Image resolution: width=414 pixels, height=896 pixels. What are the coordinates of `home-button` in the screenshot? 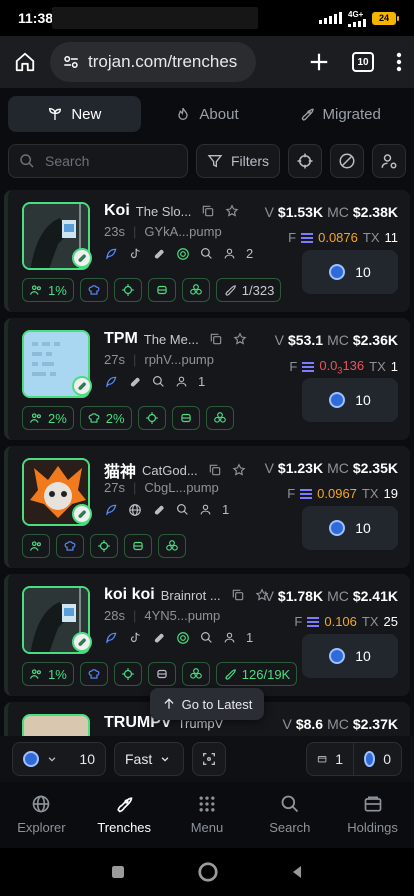 It's located at (25, 62).